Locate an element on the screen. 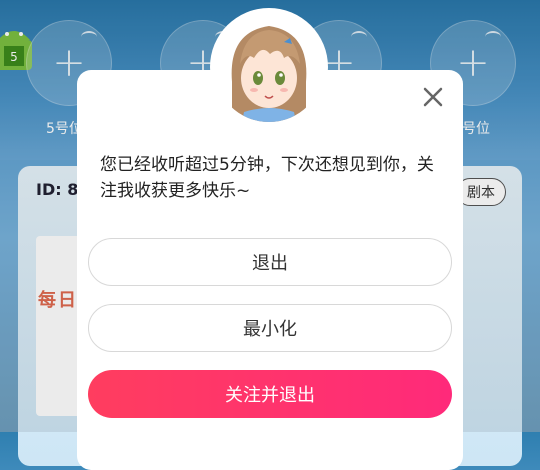  avatar is located at coordinates (269, 67).